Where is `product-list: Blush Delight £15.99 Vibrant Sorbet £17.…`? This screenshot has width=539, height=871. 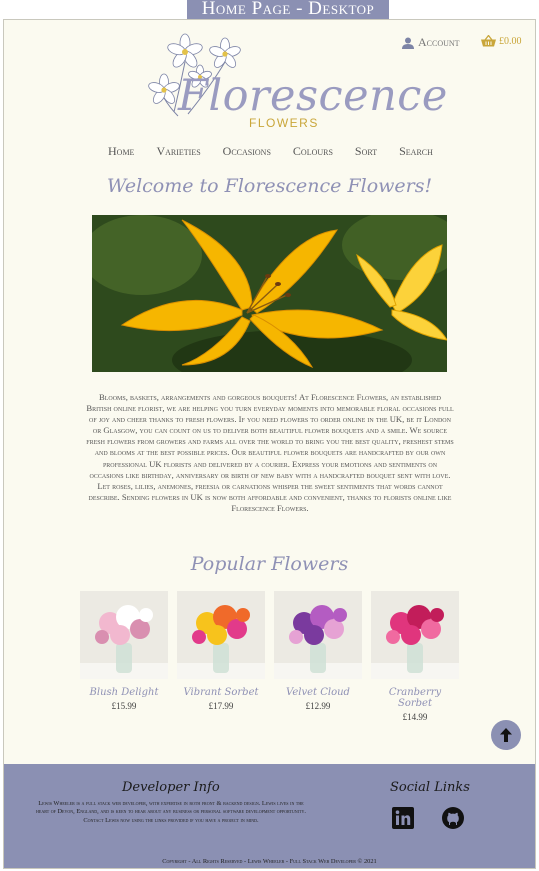 product-list: Blush Delight £15.99 Vibrant Sorbet £17.… is located at coordinates (269, 656).